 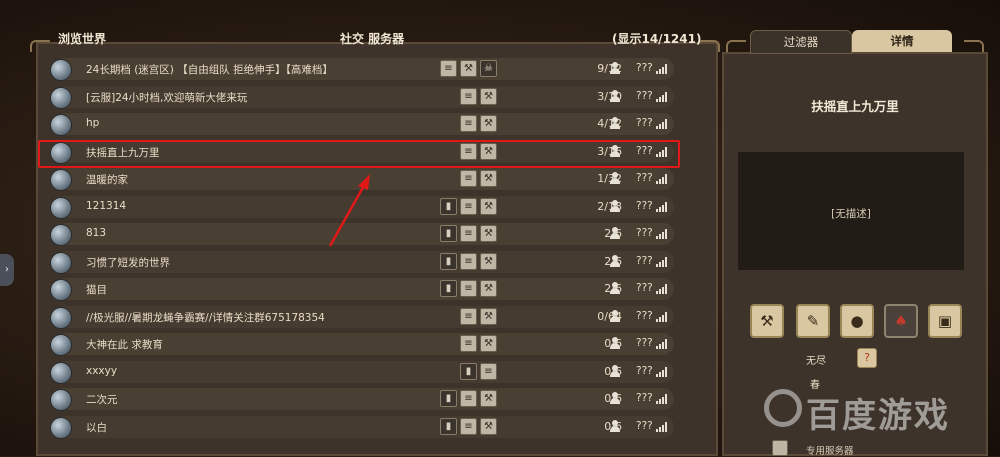 I want to click on tab-filters: 过滤器, so click(x=801, y=42).